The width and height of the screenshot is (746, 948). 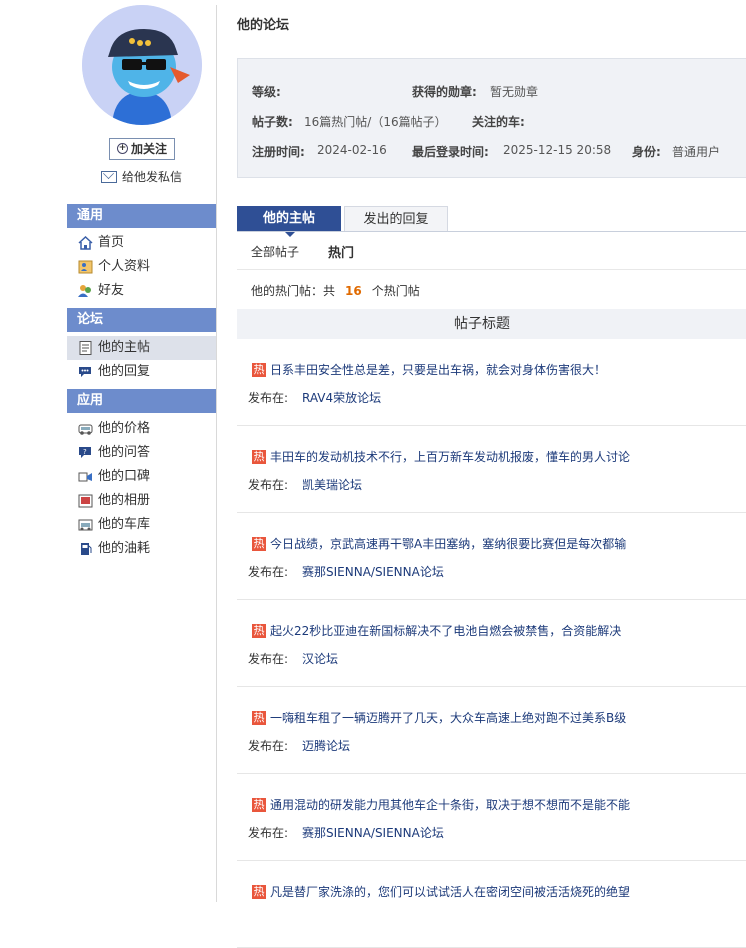 I want to click on profile-icon, so click(x=85, y=267).